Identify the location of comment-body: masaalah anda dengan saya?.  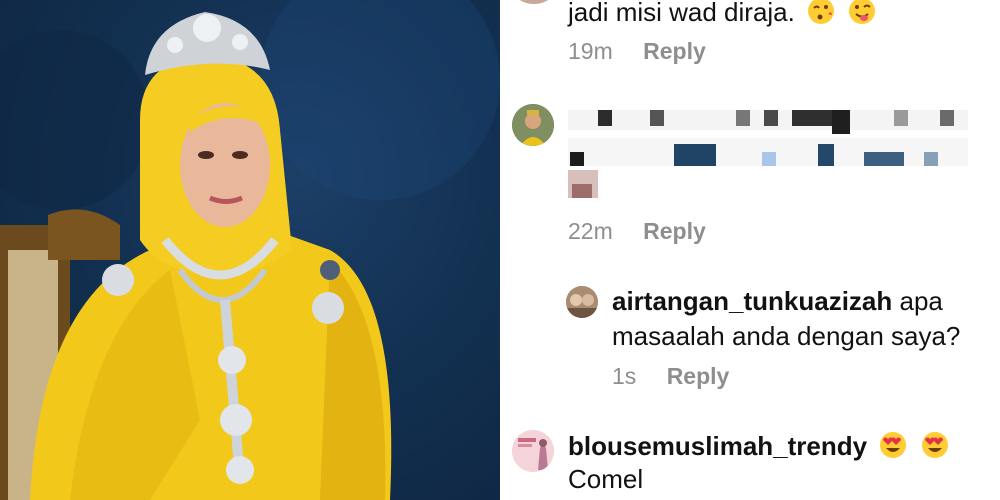
(786, 336).